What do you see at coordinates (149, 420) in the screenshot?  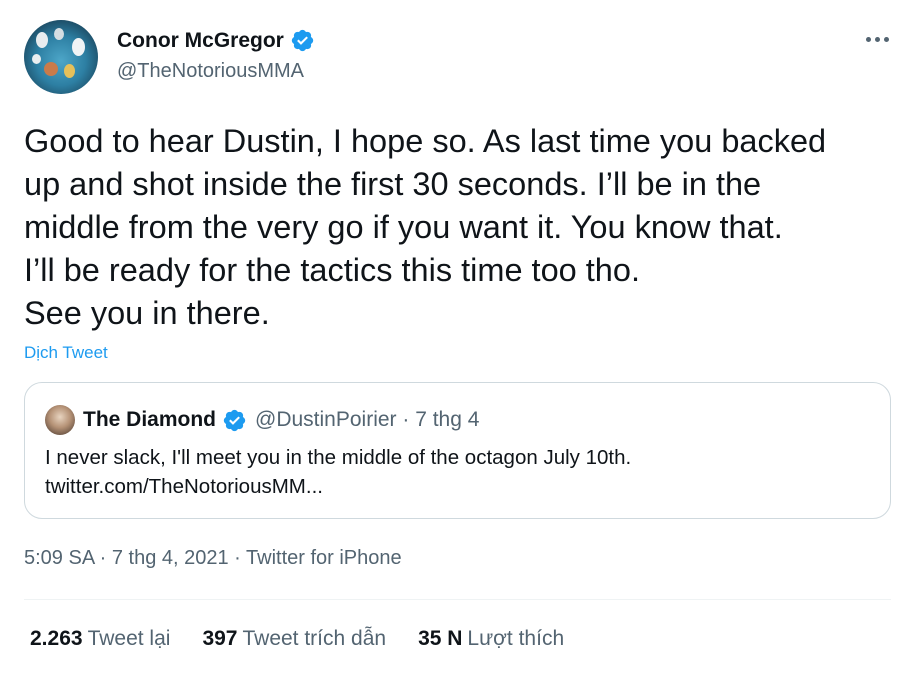 I see `quoted-author-name: The Diamond` at bounding box center [149, 420].